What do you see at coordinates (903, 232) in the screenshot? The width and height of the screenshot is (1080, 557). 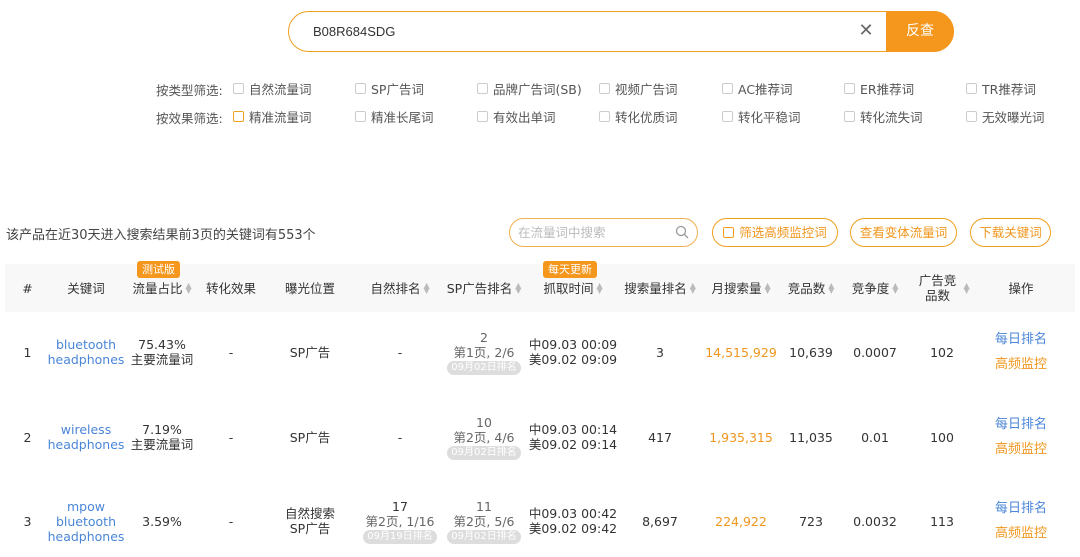 I see `view-variant-button: 查看变体流量词` at bounding box center [903, 232].